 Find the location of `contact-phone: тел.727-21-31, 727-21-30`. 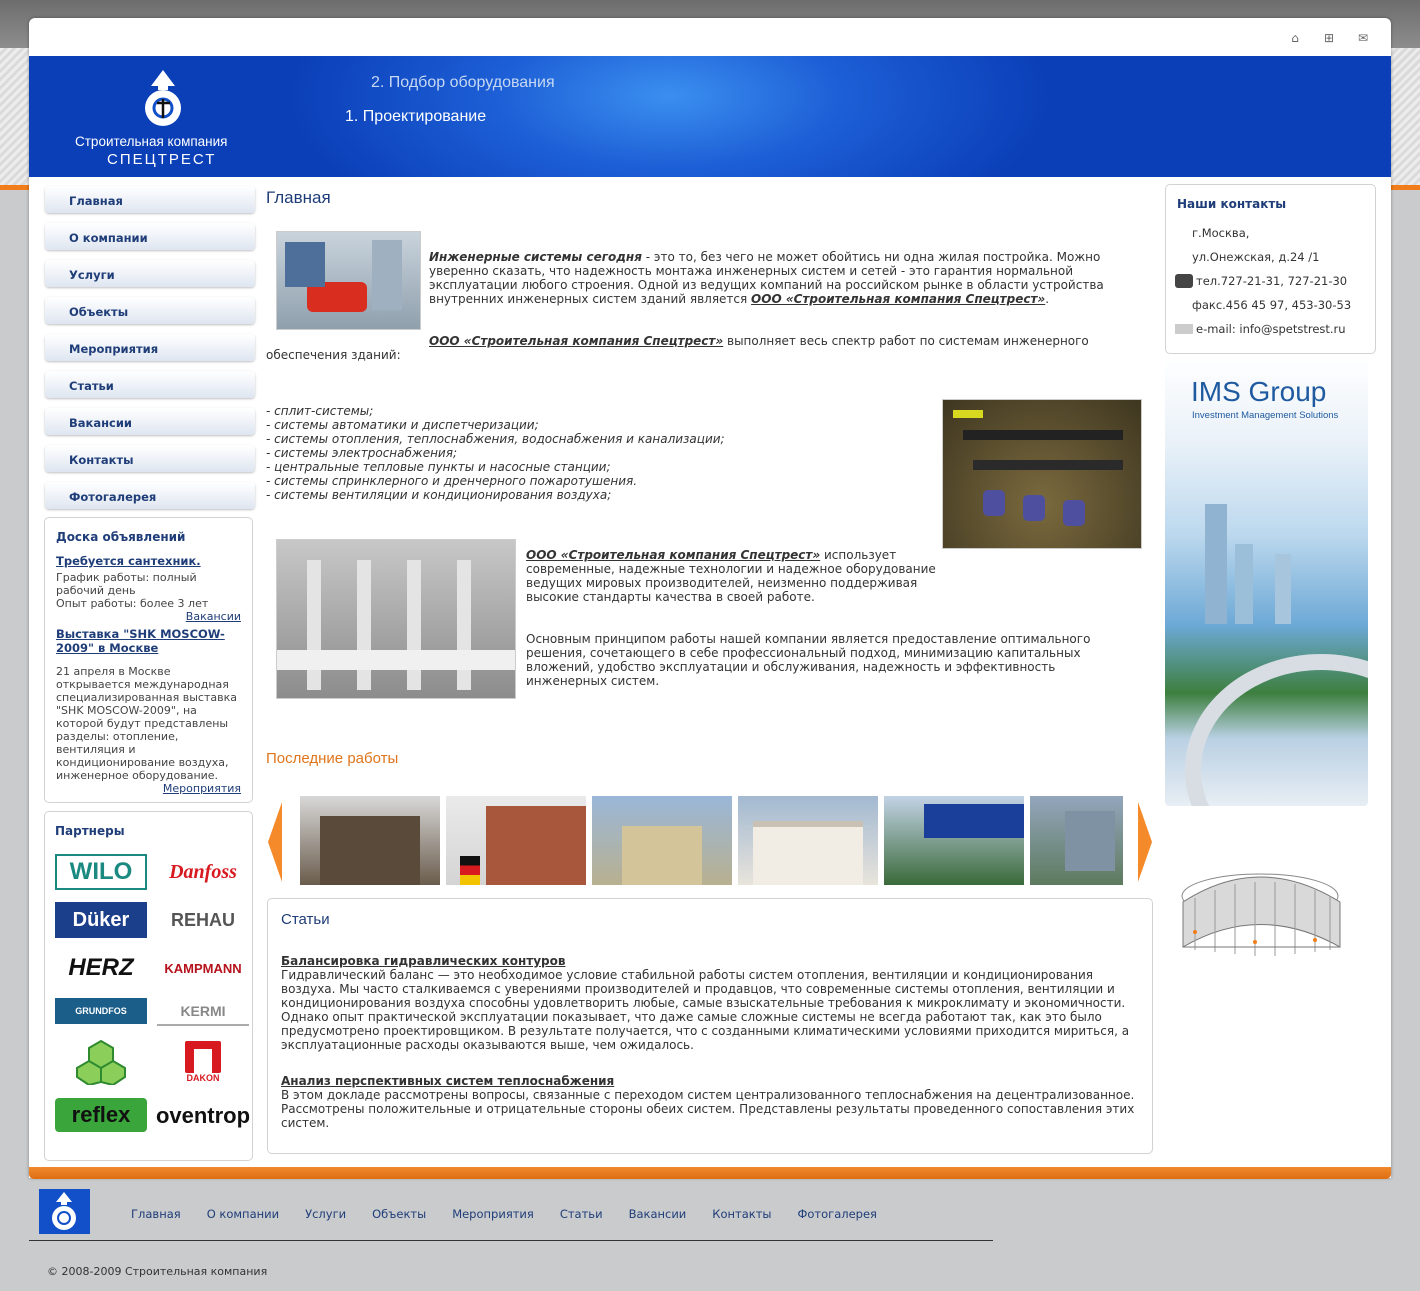

contact-phone: тел.727-21-31, 727-21-30 is located at coordinates (1272, 281).